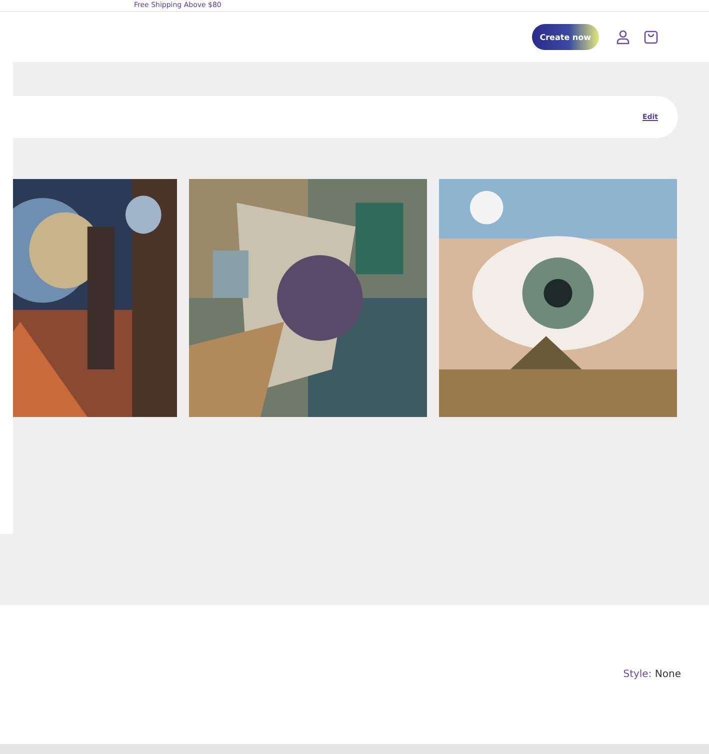  I want to click on style-option-text: Style: None, so click(652, 674).